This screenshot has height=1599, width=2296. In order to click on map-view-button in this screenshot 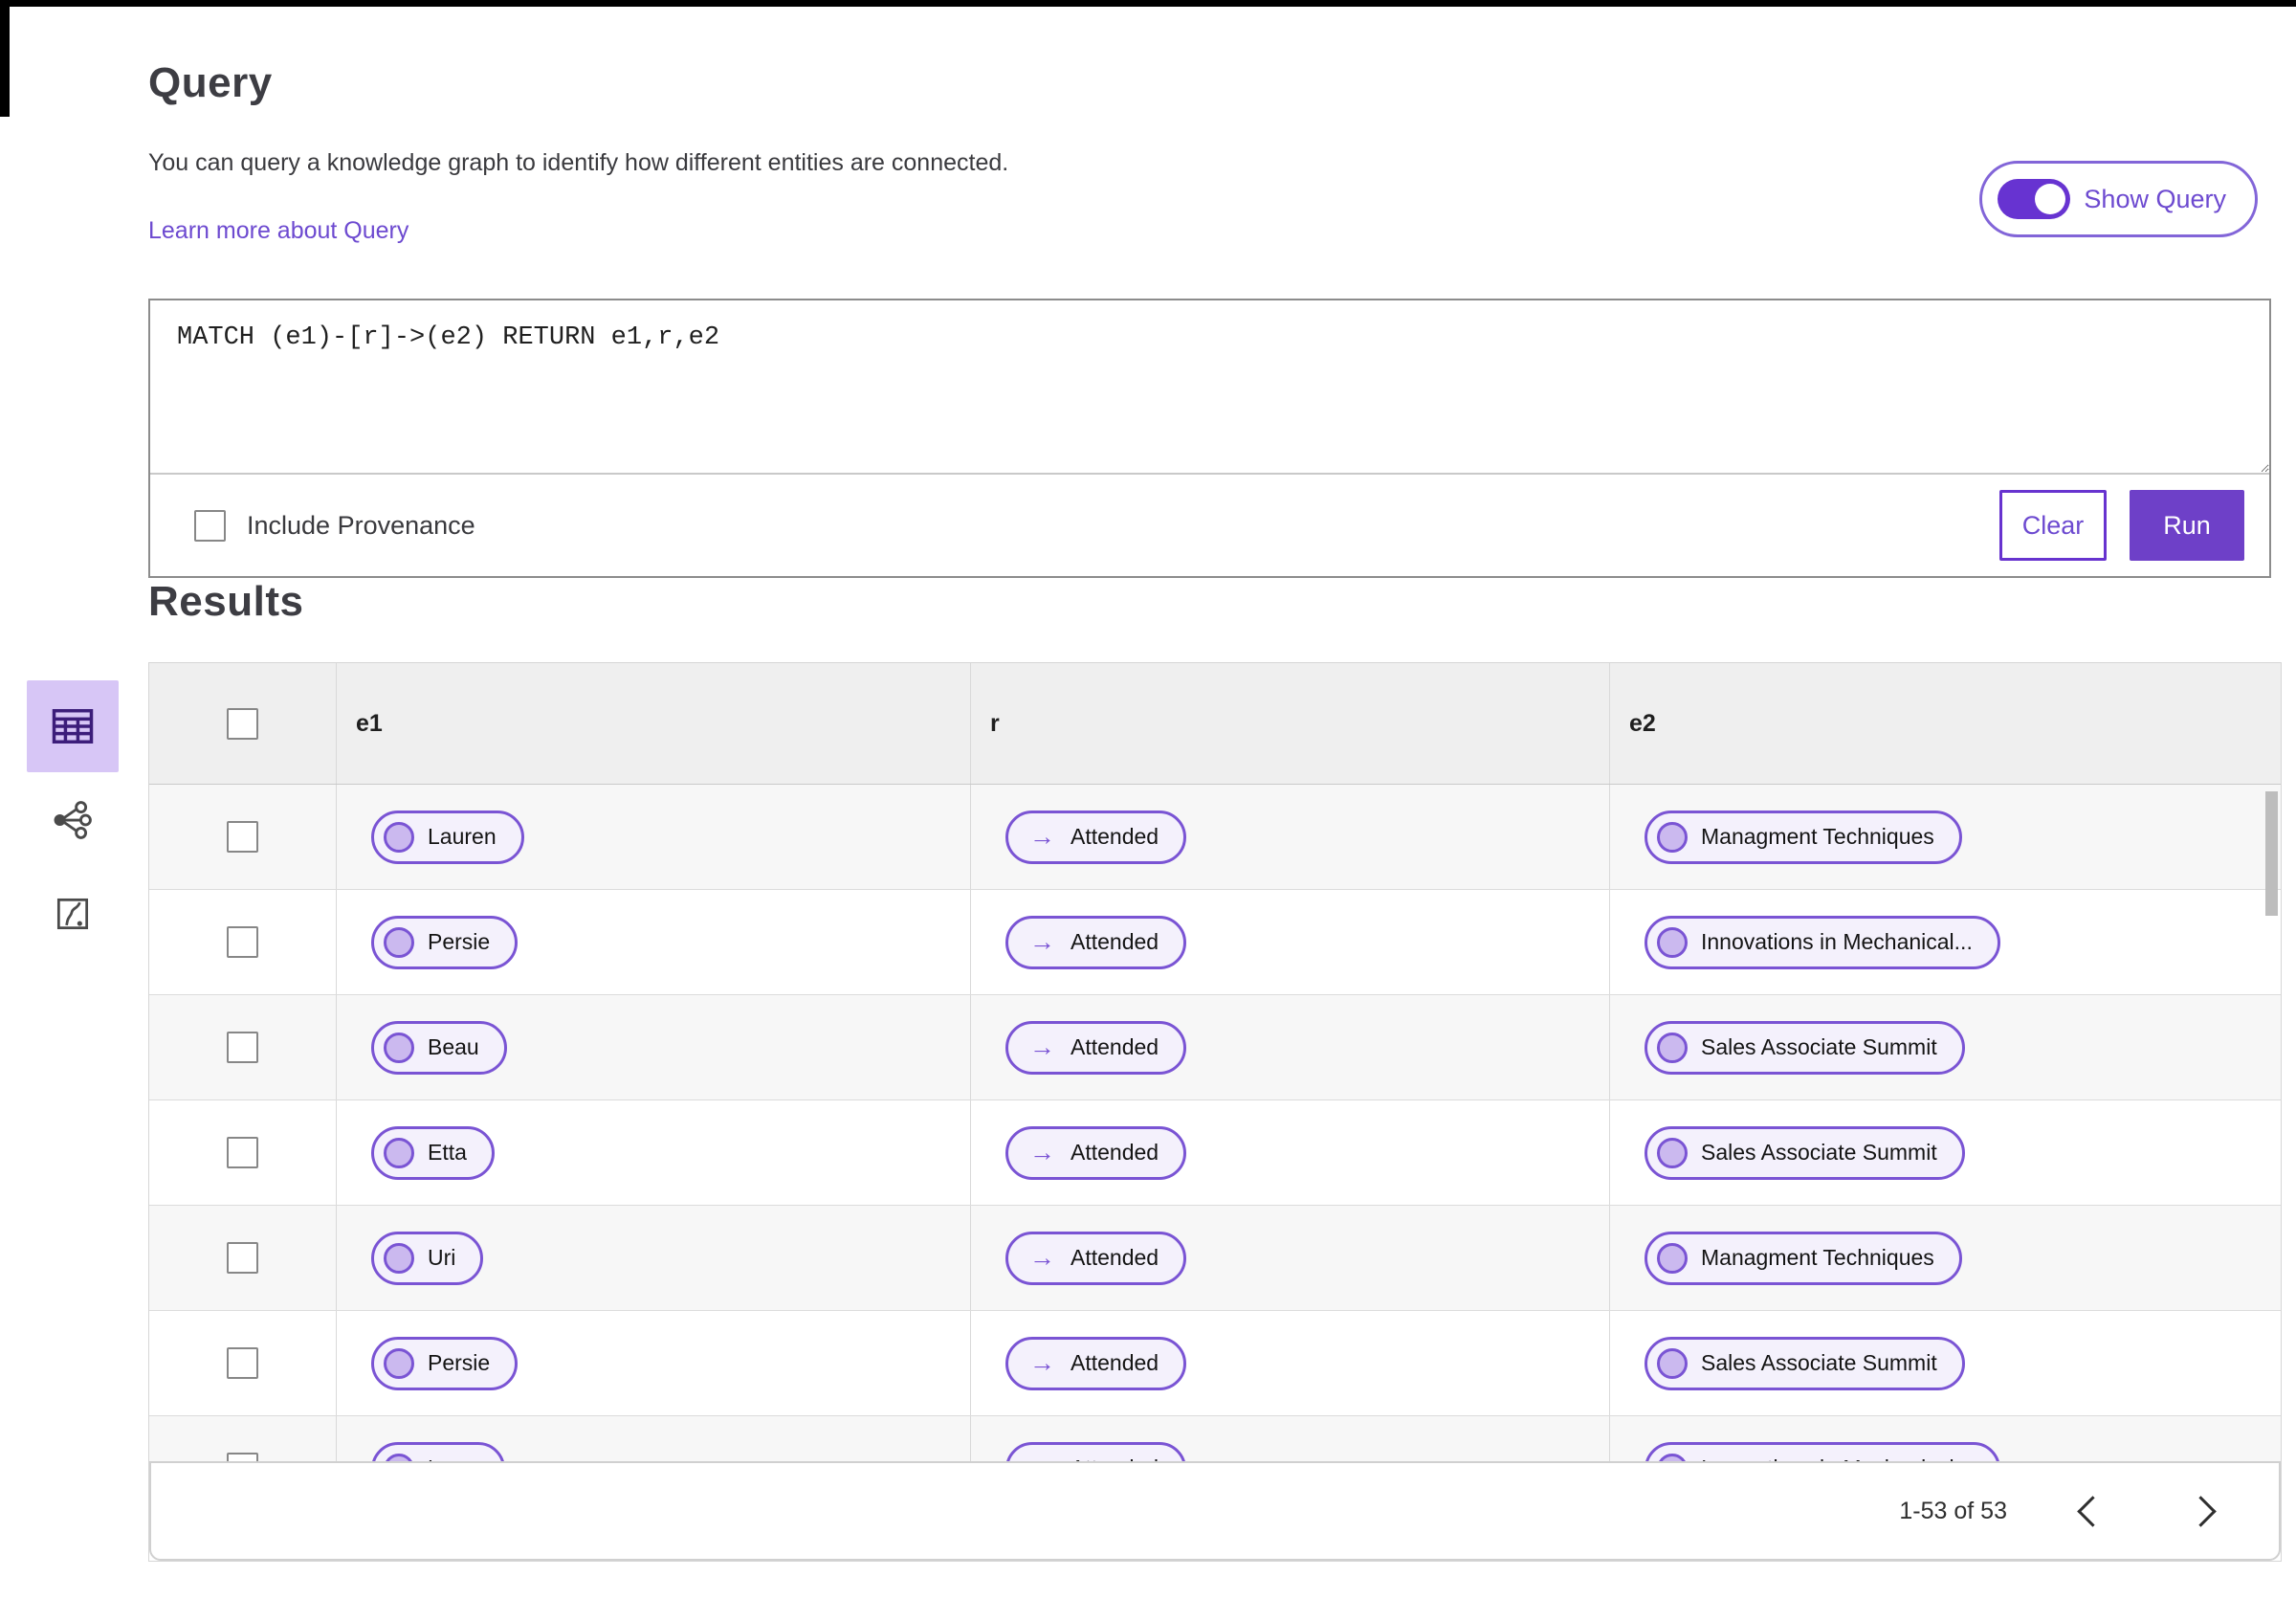, I will do `click(73, 914)`.